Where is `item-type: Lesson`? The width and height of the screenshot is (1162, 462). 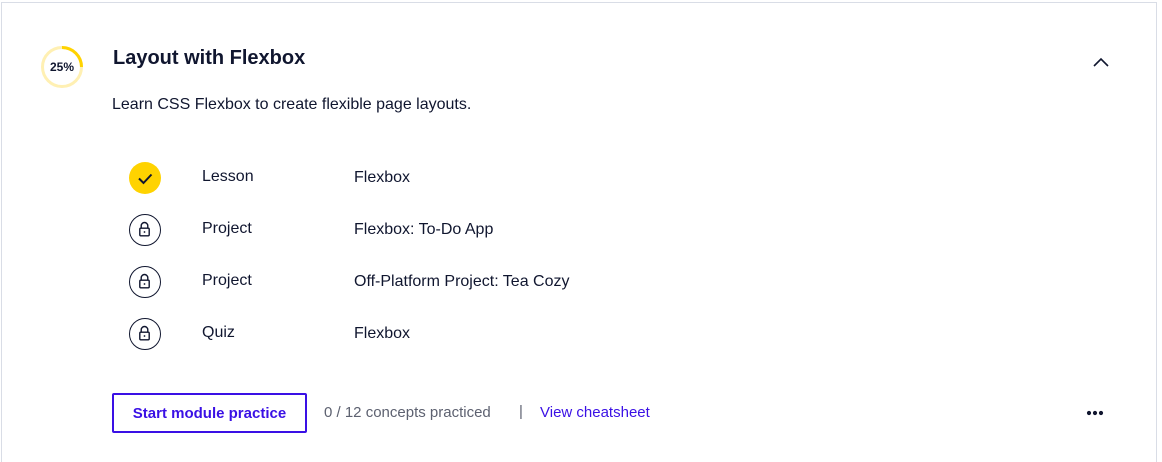 item-type: Lesson is located at coordinates (228, 176).